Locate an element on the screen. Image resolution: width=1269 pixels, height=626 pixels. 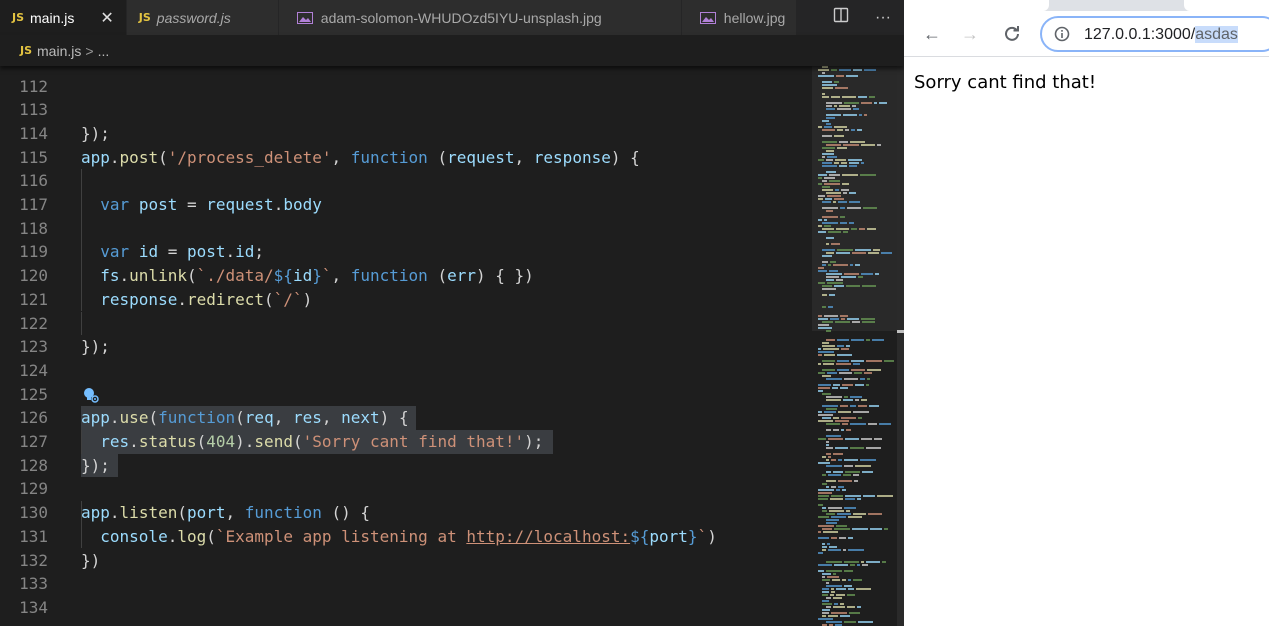
code-token: ( is located at coordinates (211, 536).